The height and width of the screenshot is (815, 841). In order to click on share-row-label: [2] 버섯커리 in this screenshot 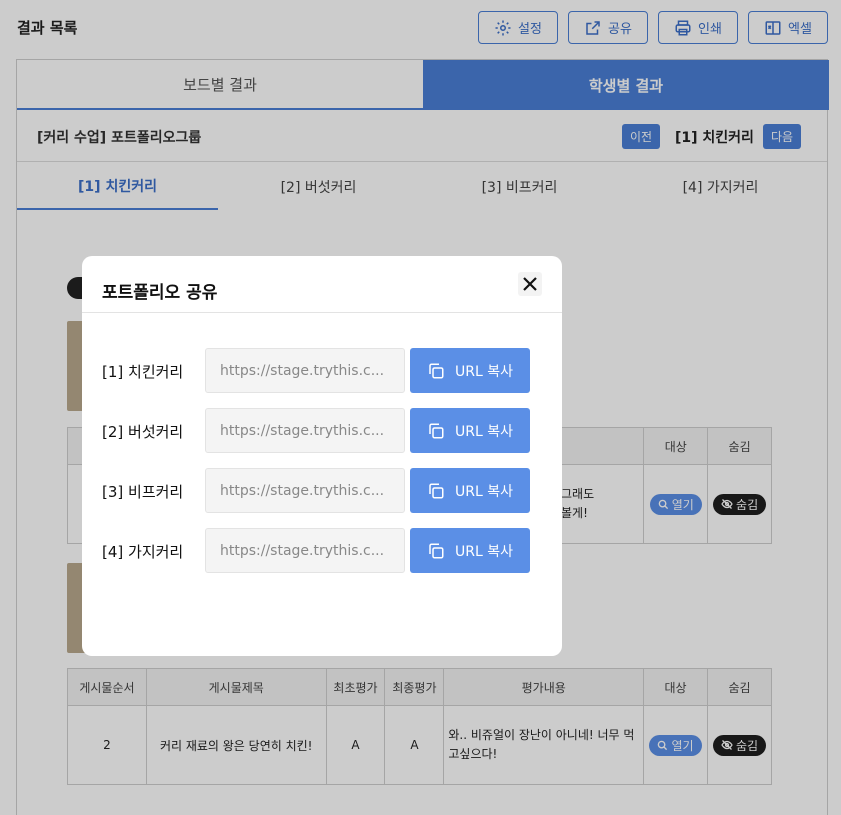, I will do `click(143, 432)`.